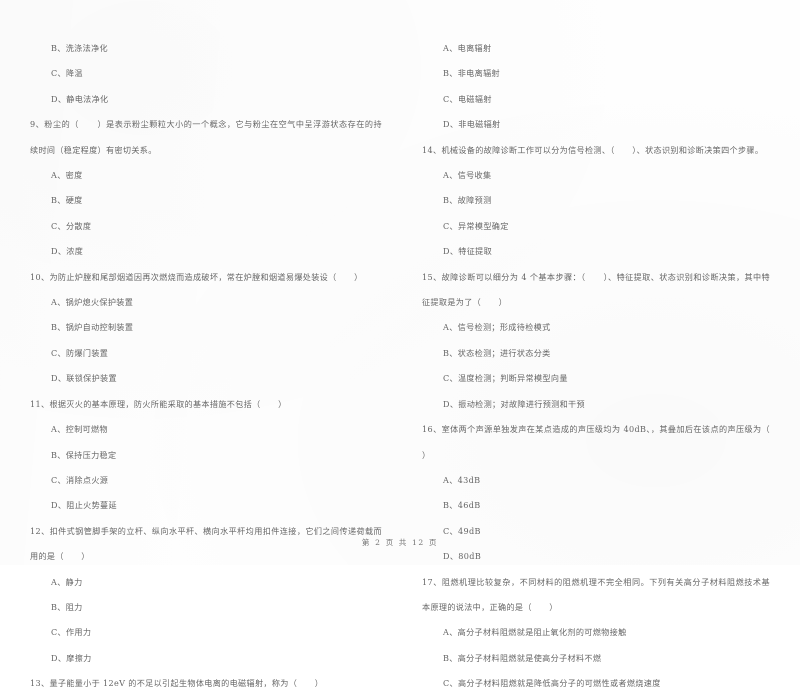 The image size is (800, 697). I want to click on option-item: B、锅炉自动控制装置, so click(92, 327).